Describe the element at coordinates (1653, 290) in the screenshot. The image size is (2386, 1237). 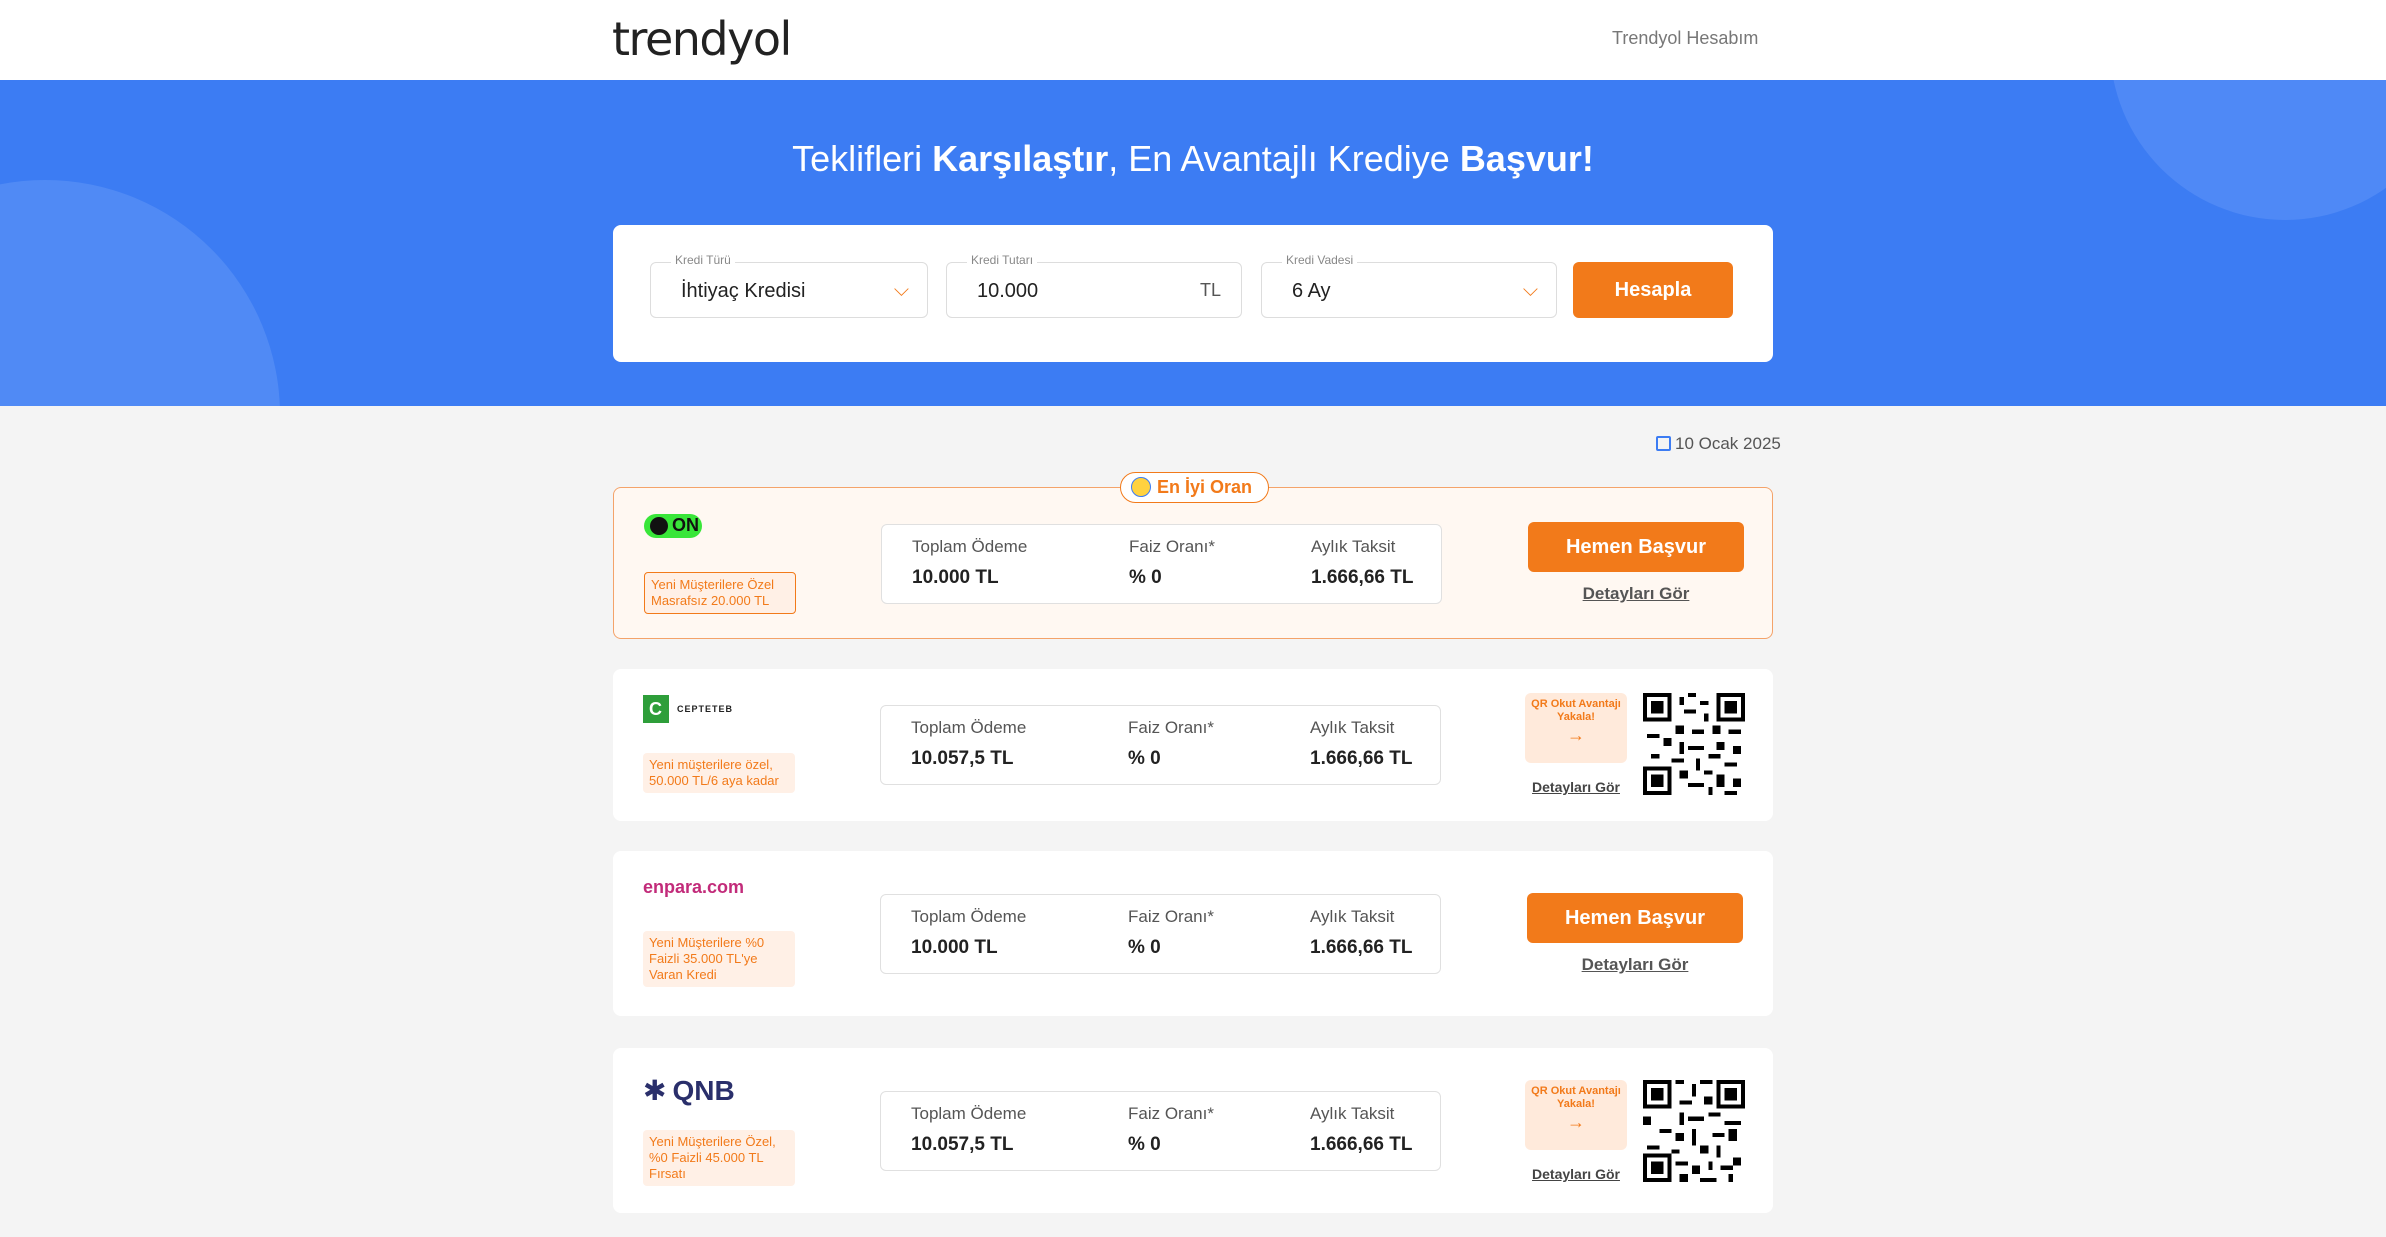
I see `calculate-button: Hesapla` at that location.